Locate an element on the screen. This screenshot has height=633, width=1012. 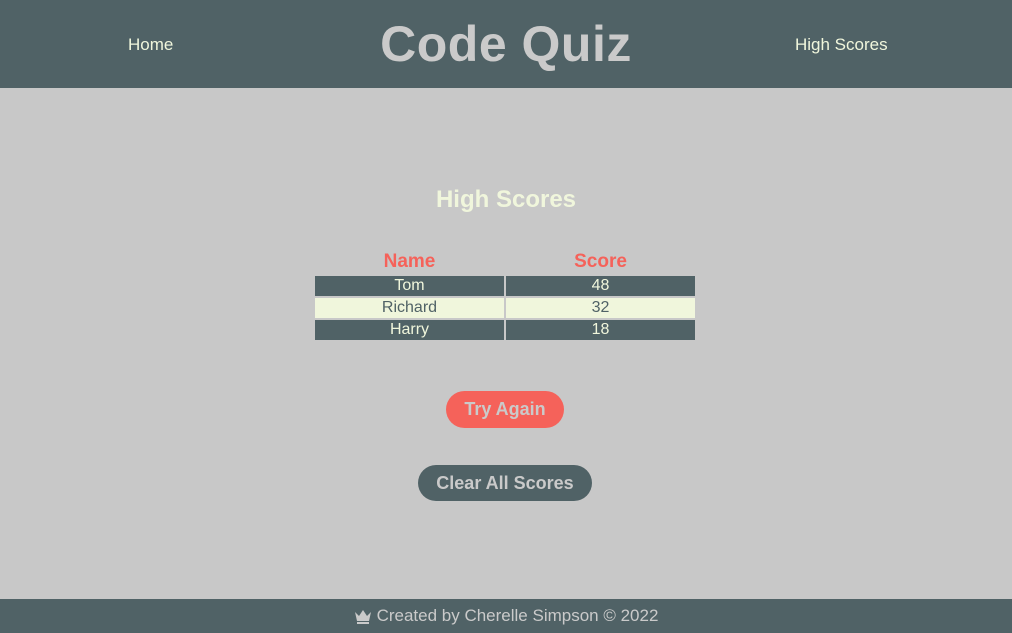
nav-high-scores-link: High Scores is located at coordinates (841, 45).